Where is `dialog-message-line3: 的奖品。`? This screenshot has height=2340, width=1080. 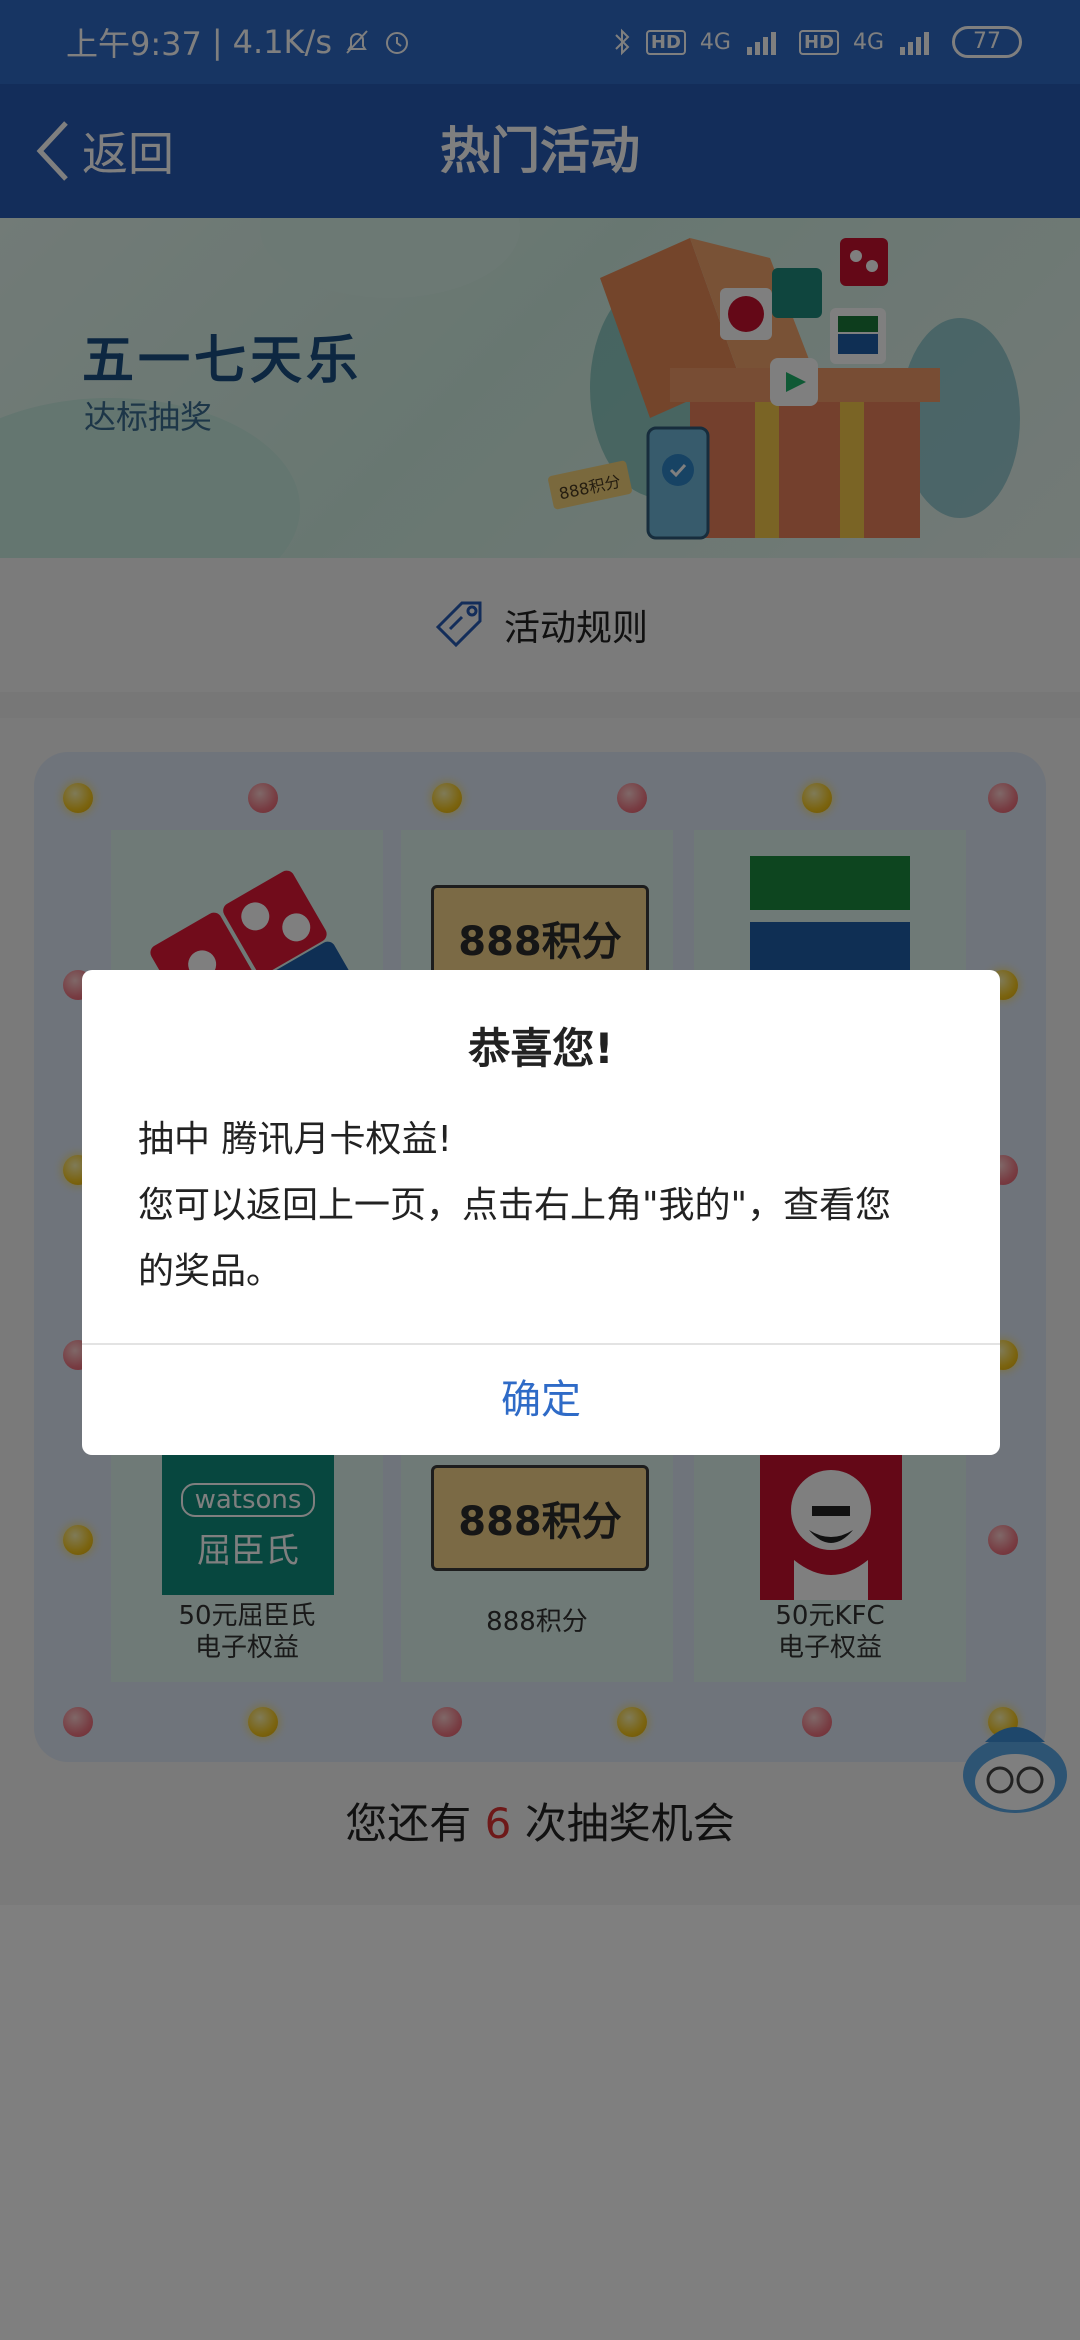
dialog-message-line3: 的奖品。 is located at coordinates (210, 1271).